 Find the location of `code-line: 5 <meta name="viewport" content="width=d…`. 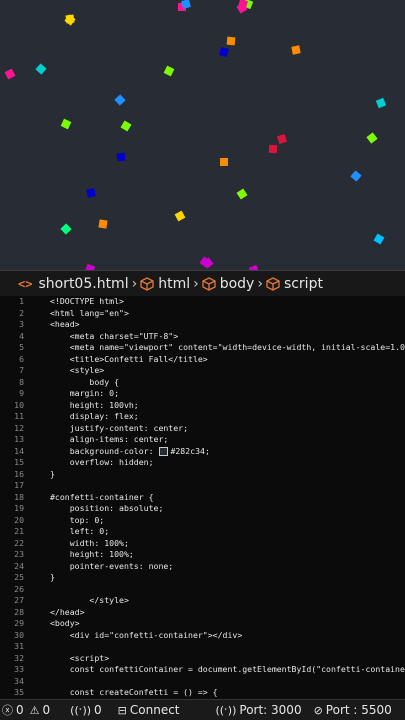

code-line: 5 <meta name="viewport" content="width=d… is located at coordinates (202, 348).